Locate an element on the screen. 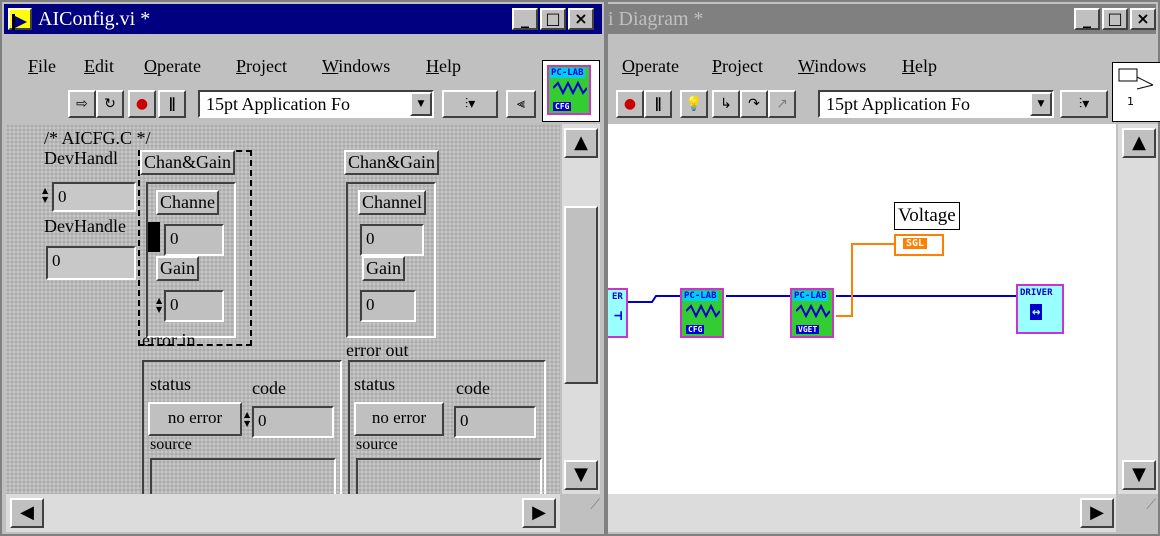  error-in-status-label: status is located at coordinates (171, 384).